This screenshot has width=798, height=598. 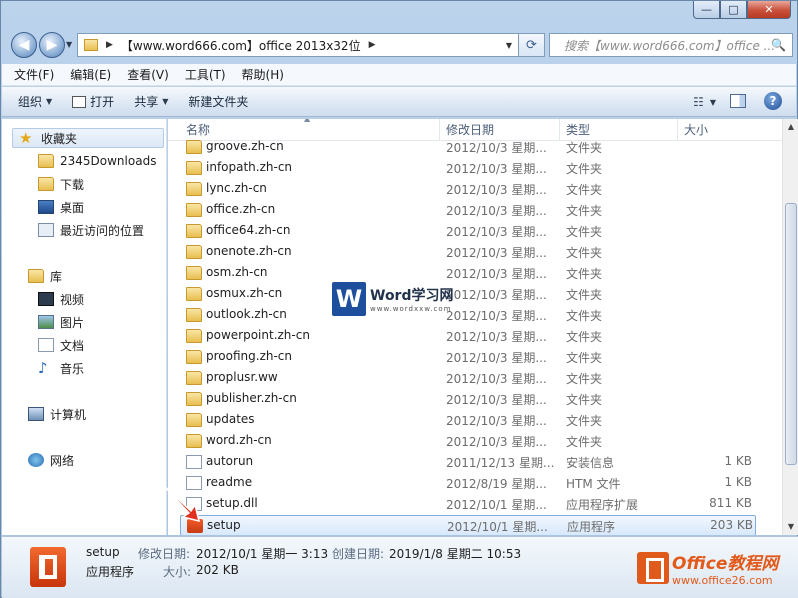 I want to click on back-arrow-icon: ◀, so click(x=24, y=45).